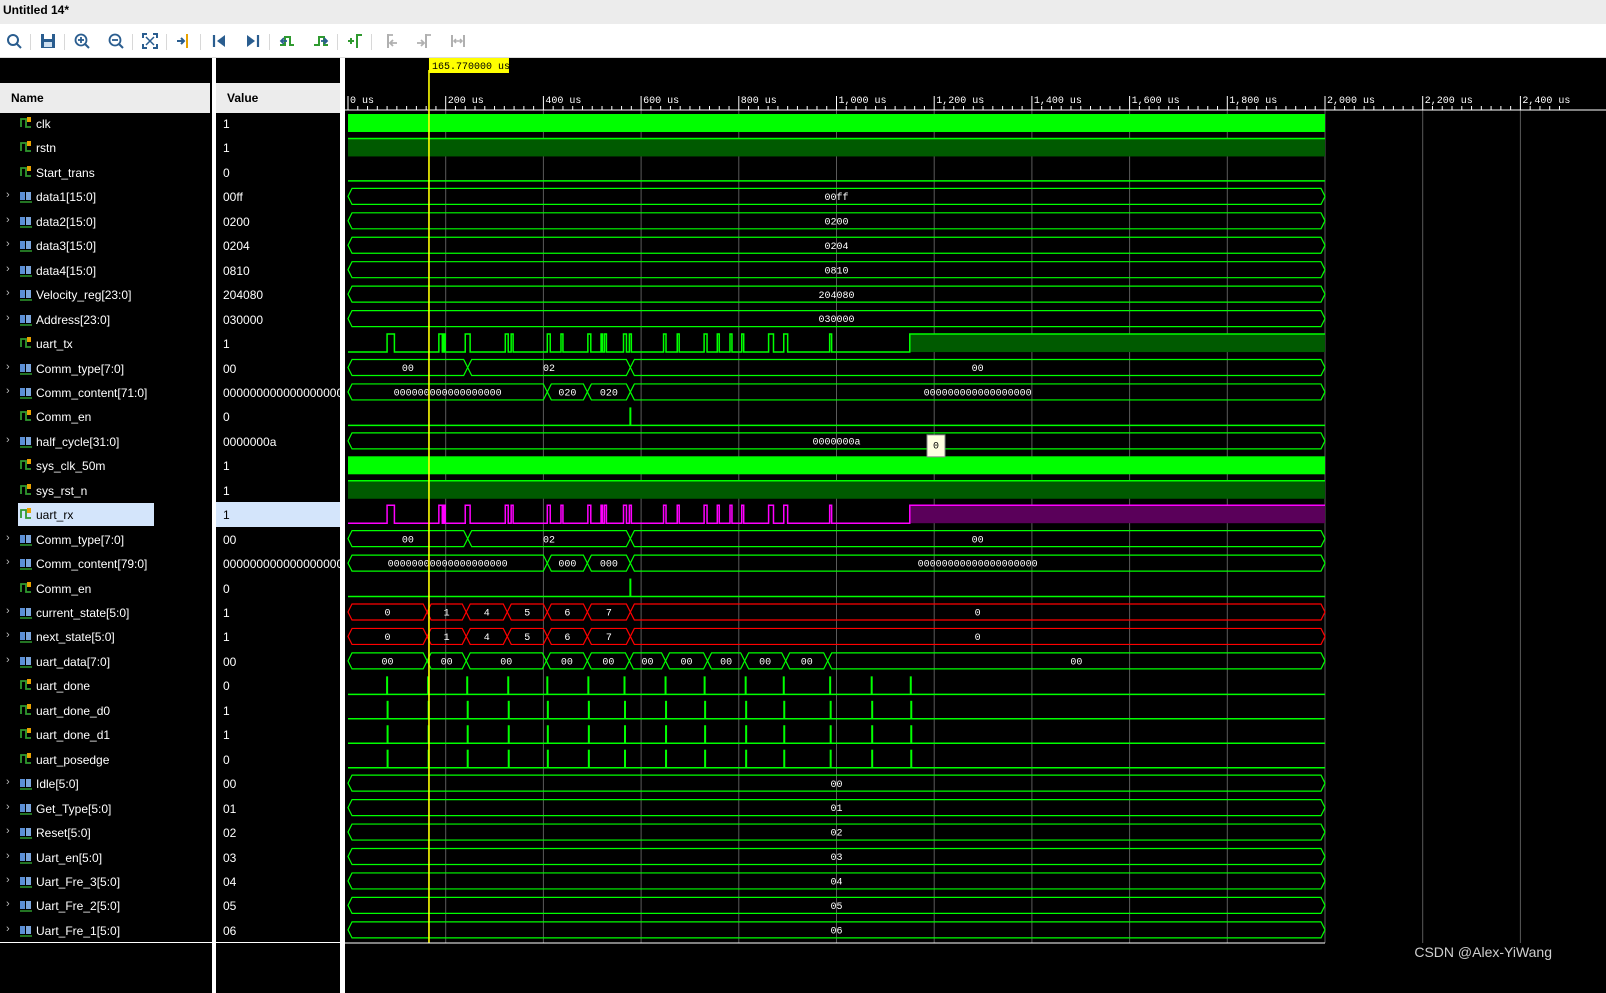  What do you see at coordinates (278, 832) in the screenshot?
I see `signal-value-row: 02` at bounding box center [278, 832].